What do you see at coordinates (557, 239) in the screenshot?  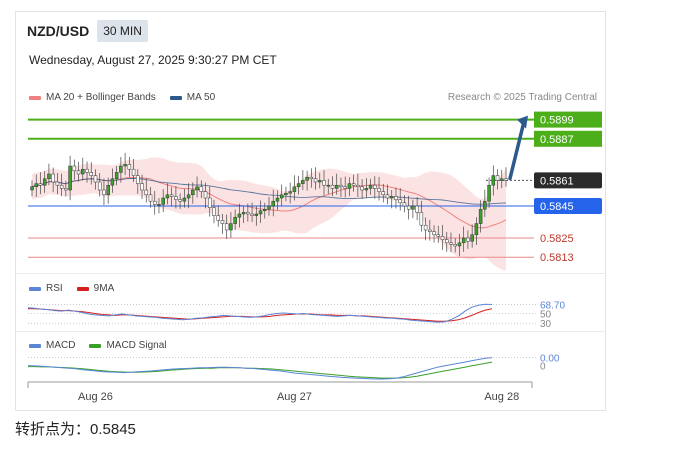 I see `support-label-4: 0.5825` at bounding box center [557, 239].